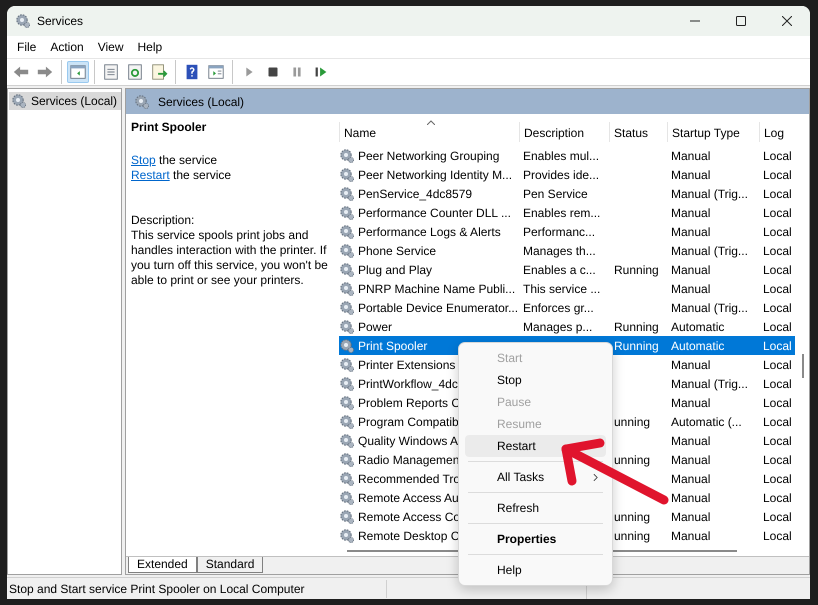 The width and height of the screenshot is (818, 605). I want to click on table-cell-text: Peer Networking Grouping, so click(429, 156).